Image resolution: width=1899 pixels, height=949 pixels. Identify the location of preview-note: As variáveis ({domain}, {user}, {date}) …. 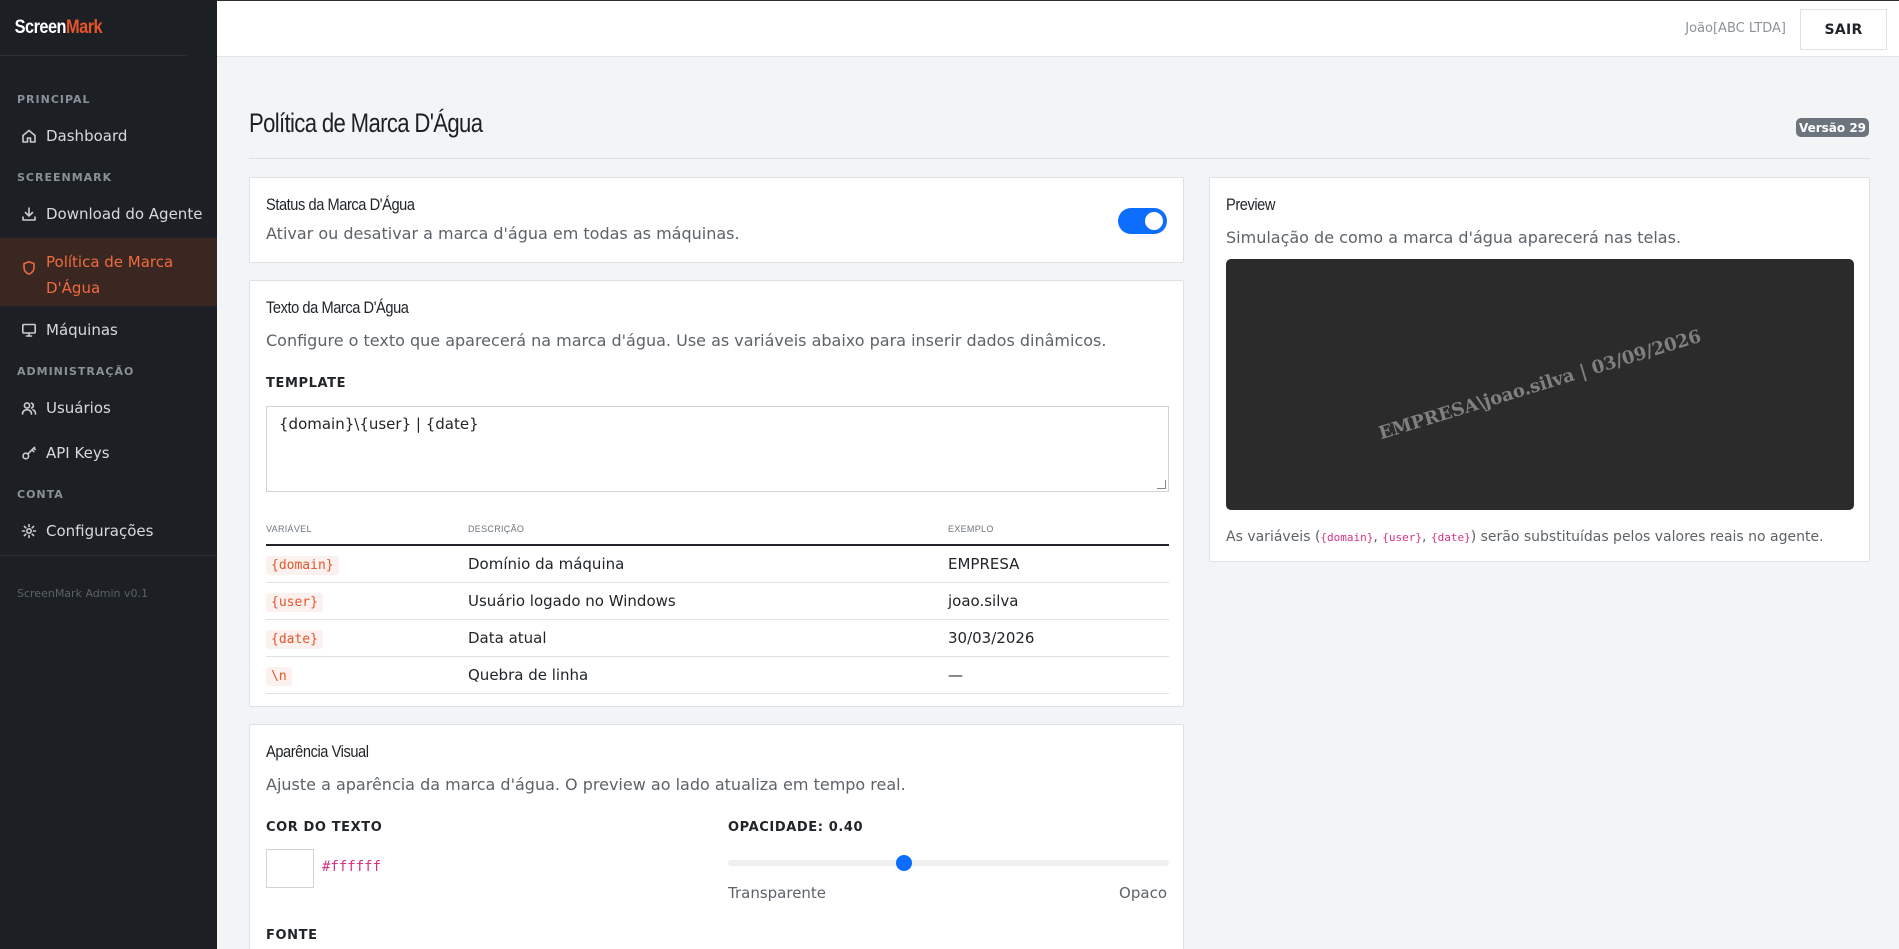
(1525, 537).